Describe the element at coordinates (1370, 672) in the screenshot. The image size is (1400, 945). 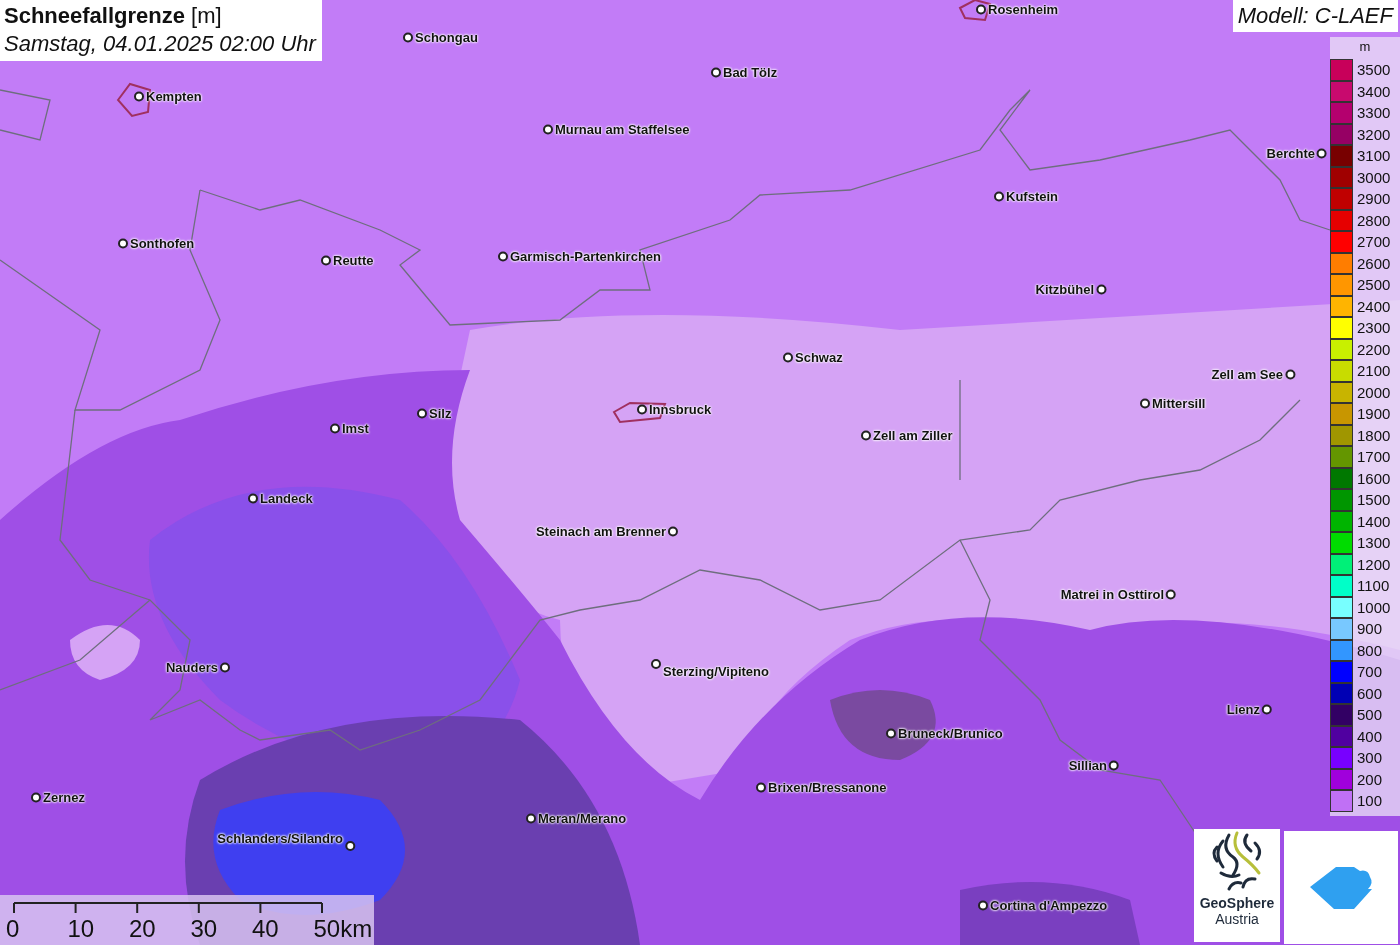
I see `legend-label: 700` at that location.